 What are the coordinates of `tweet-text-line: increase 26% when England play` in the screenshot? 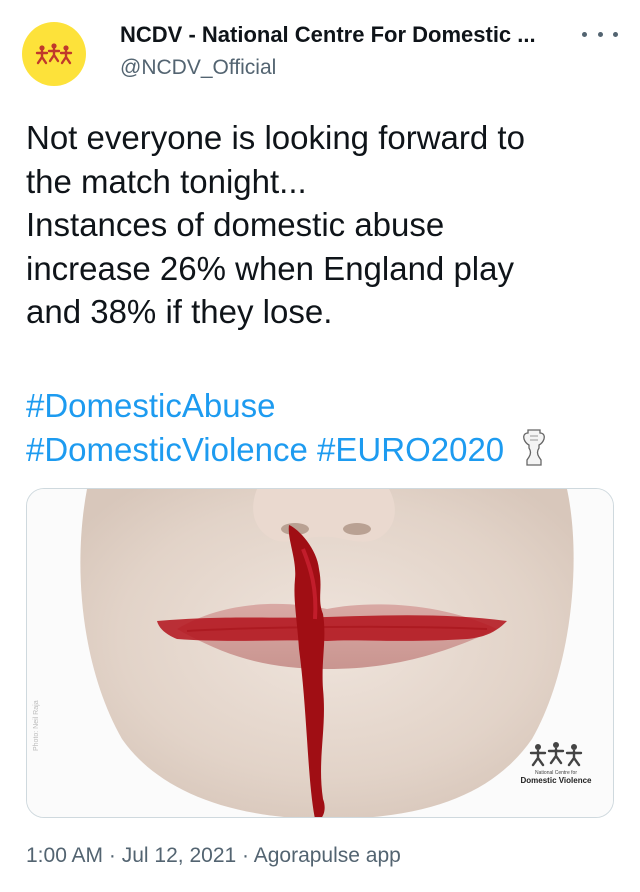 It's located at (270, 268).